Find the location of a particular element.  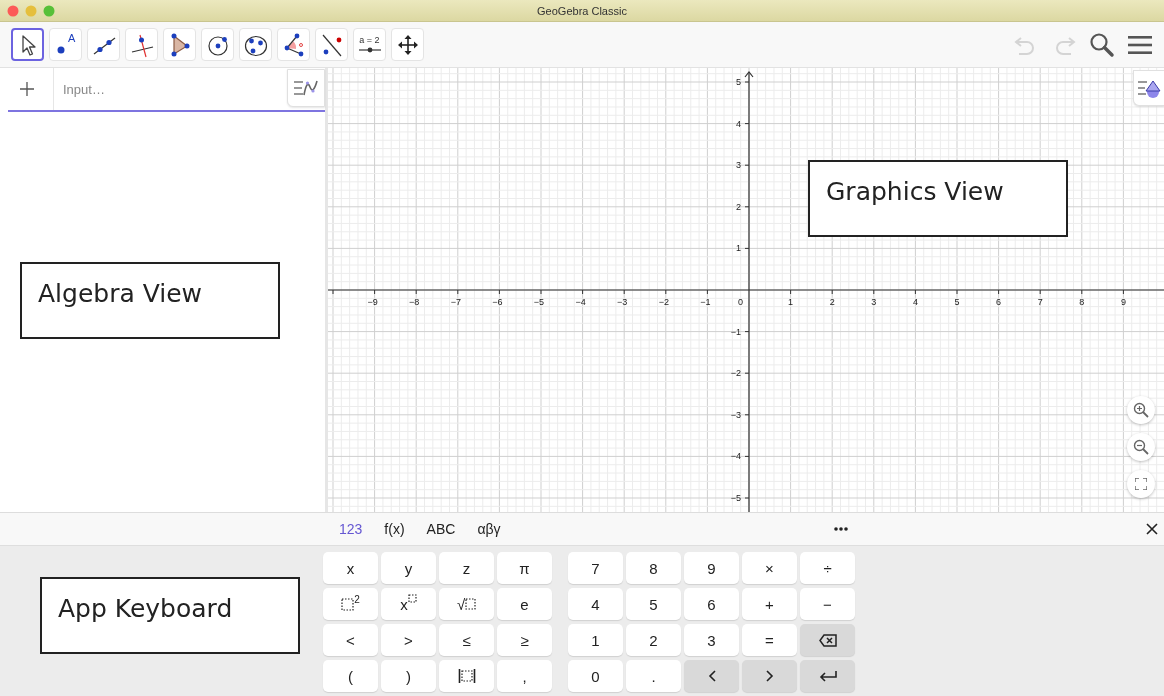

enter-icon is located at coordinates (827, 676).